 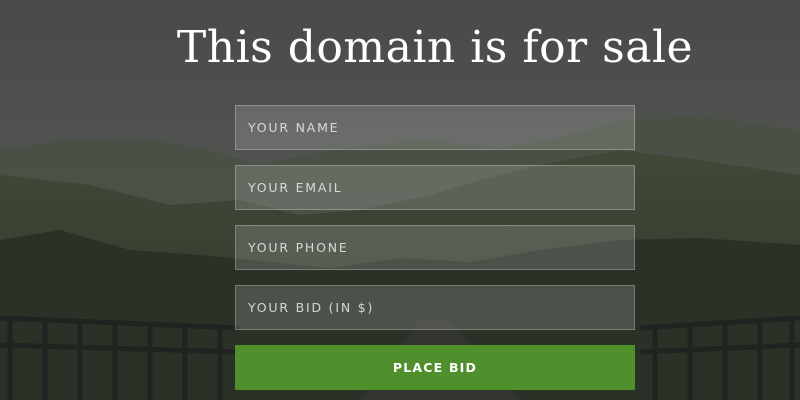 What do you see at coordinates (435, 187) in the screenshot?
I see `email-input` at bounding box center [435, 187].